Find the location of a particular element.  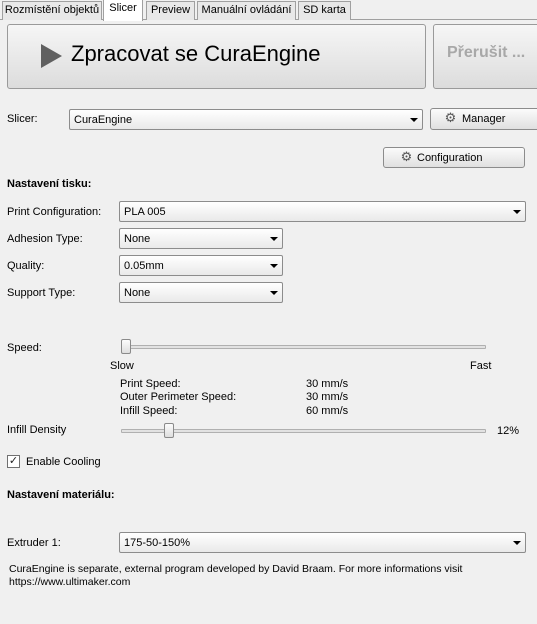

infill-density-slider-thumb is located at coordinates (168, 430).